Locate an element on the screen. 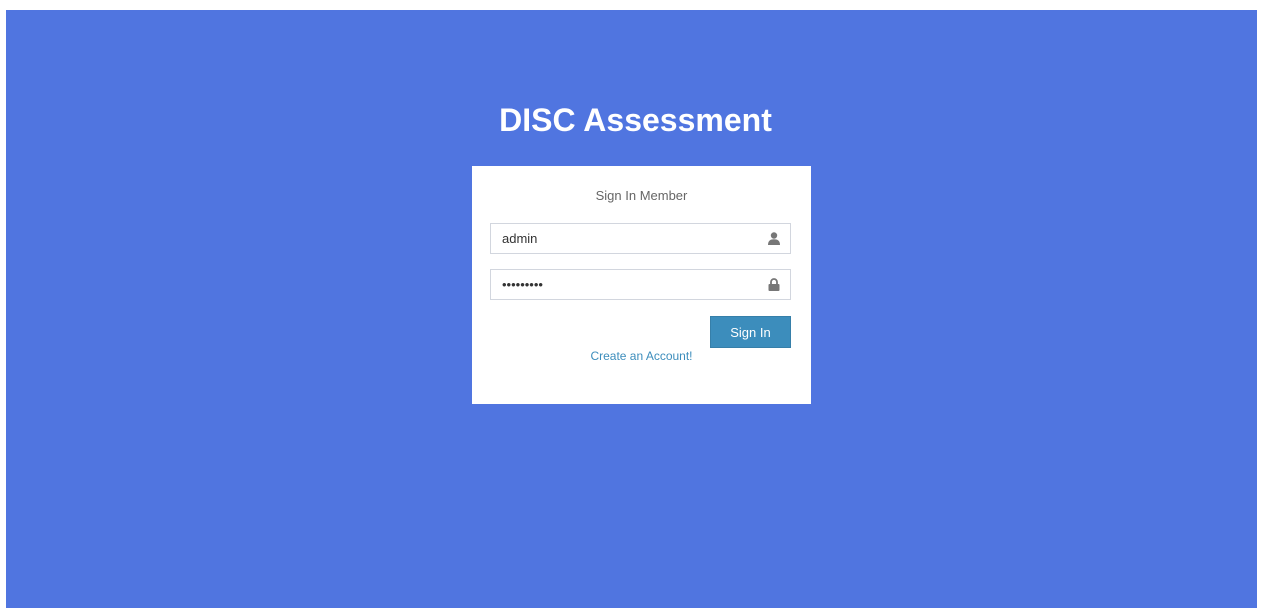 Image resolution: width=1271 pixels, height=608 pixels. username-field is located at coordinates (640, 238).